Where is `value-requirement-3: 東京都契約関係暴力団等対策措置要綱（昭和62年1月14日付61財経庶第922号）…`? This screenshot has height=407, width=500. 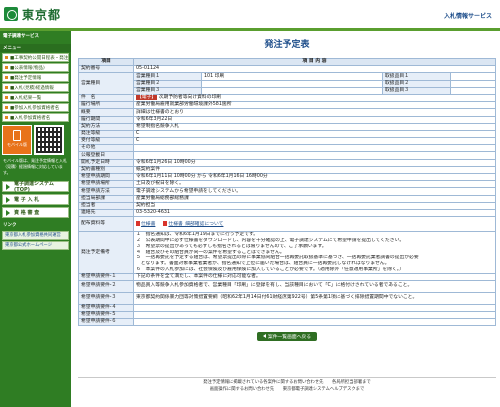 value-requirement-3: 東京都契約関係暴力団等対策措置要綱（昭和62年1月14日付61財経庶第922号）… is located at coordinates (314, 298).